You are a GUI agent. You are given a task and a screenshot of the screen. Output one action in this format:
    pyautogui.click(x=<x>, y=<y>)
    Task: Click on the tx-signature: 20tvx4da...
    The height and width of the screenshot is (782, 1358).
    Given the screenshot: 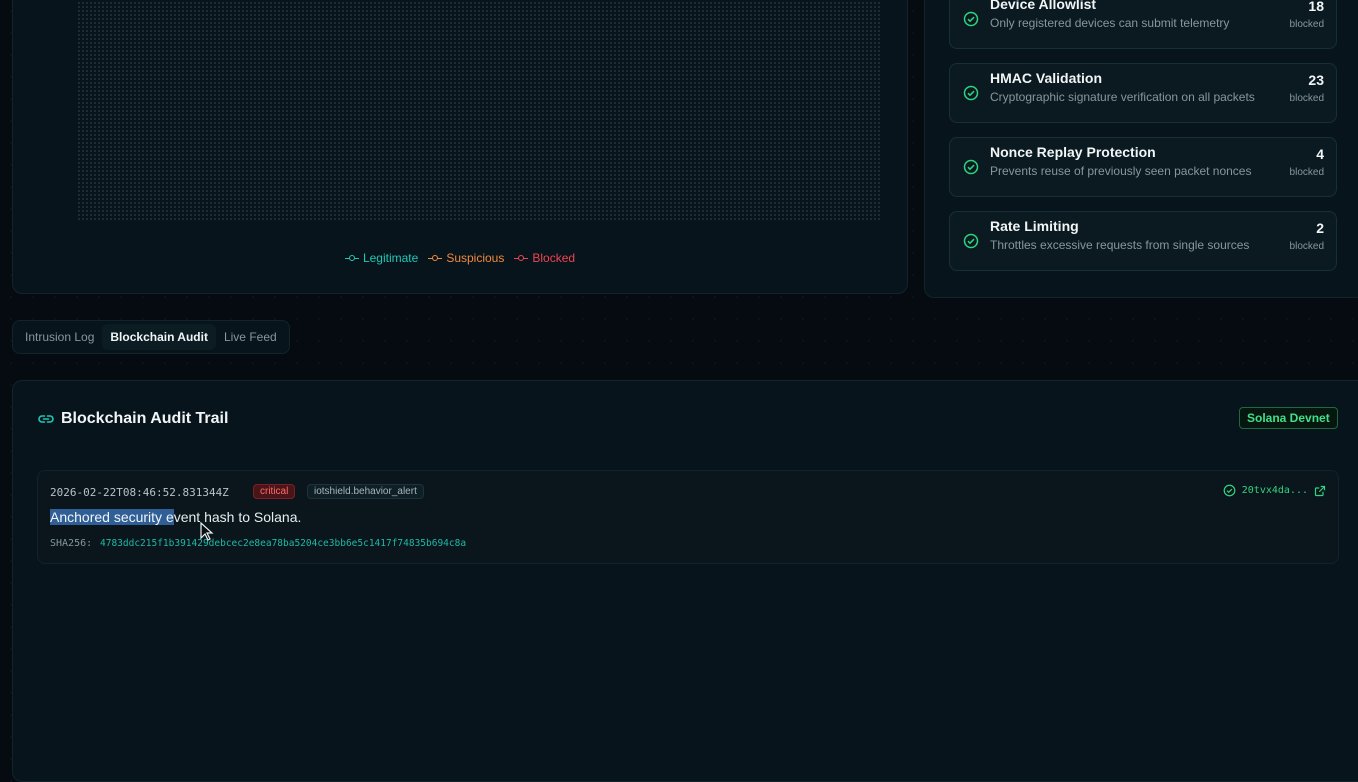 What is the action you would take?
    pyautogui.click(x=1274, y=490)
    